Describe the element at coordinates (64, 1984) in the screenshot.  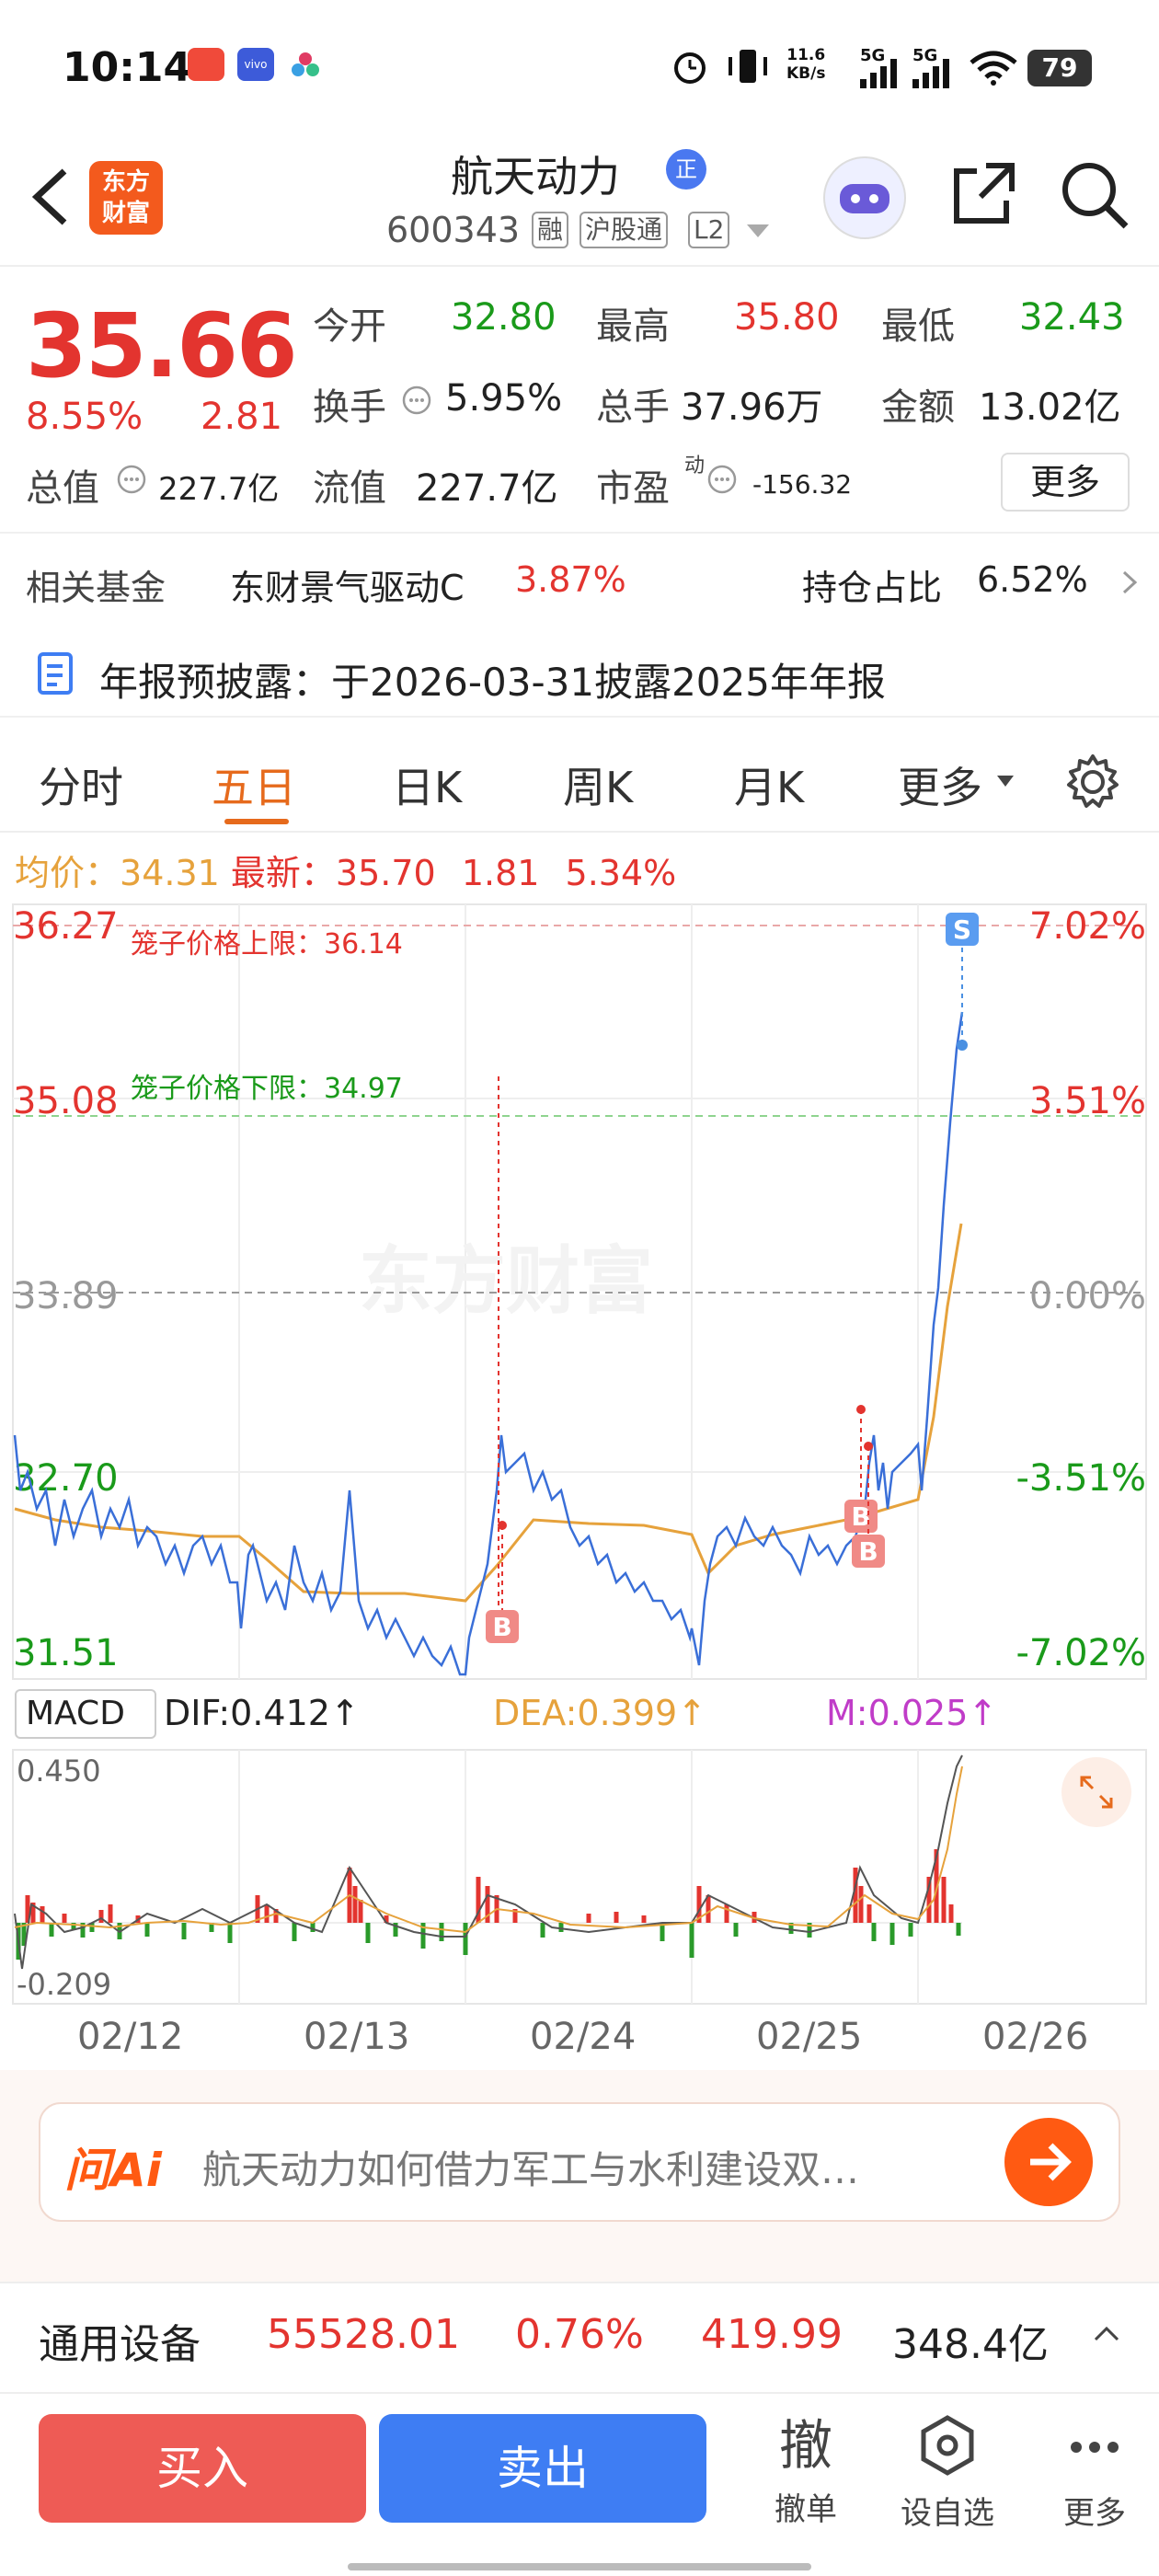
I see `macd-bottom-label: -0.209` at that location.